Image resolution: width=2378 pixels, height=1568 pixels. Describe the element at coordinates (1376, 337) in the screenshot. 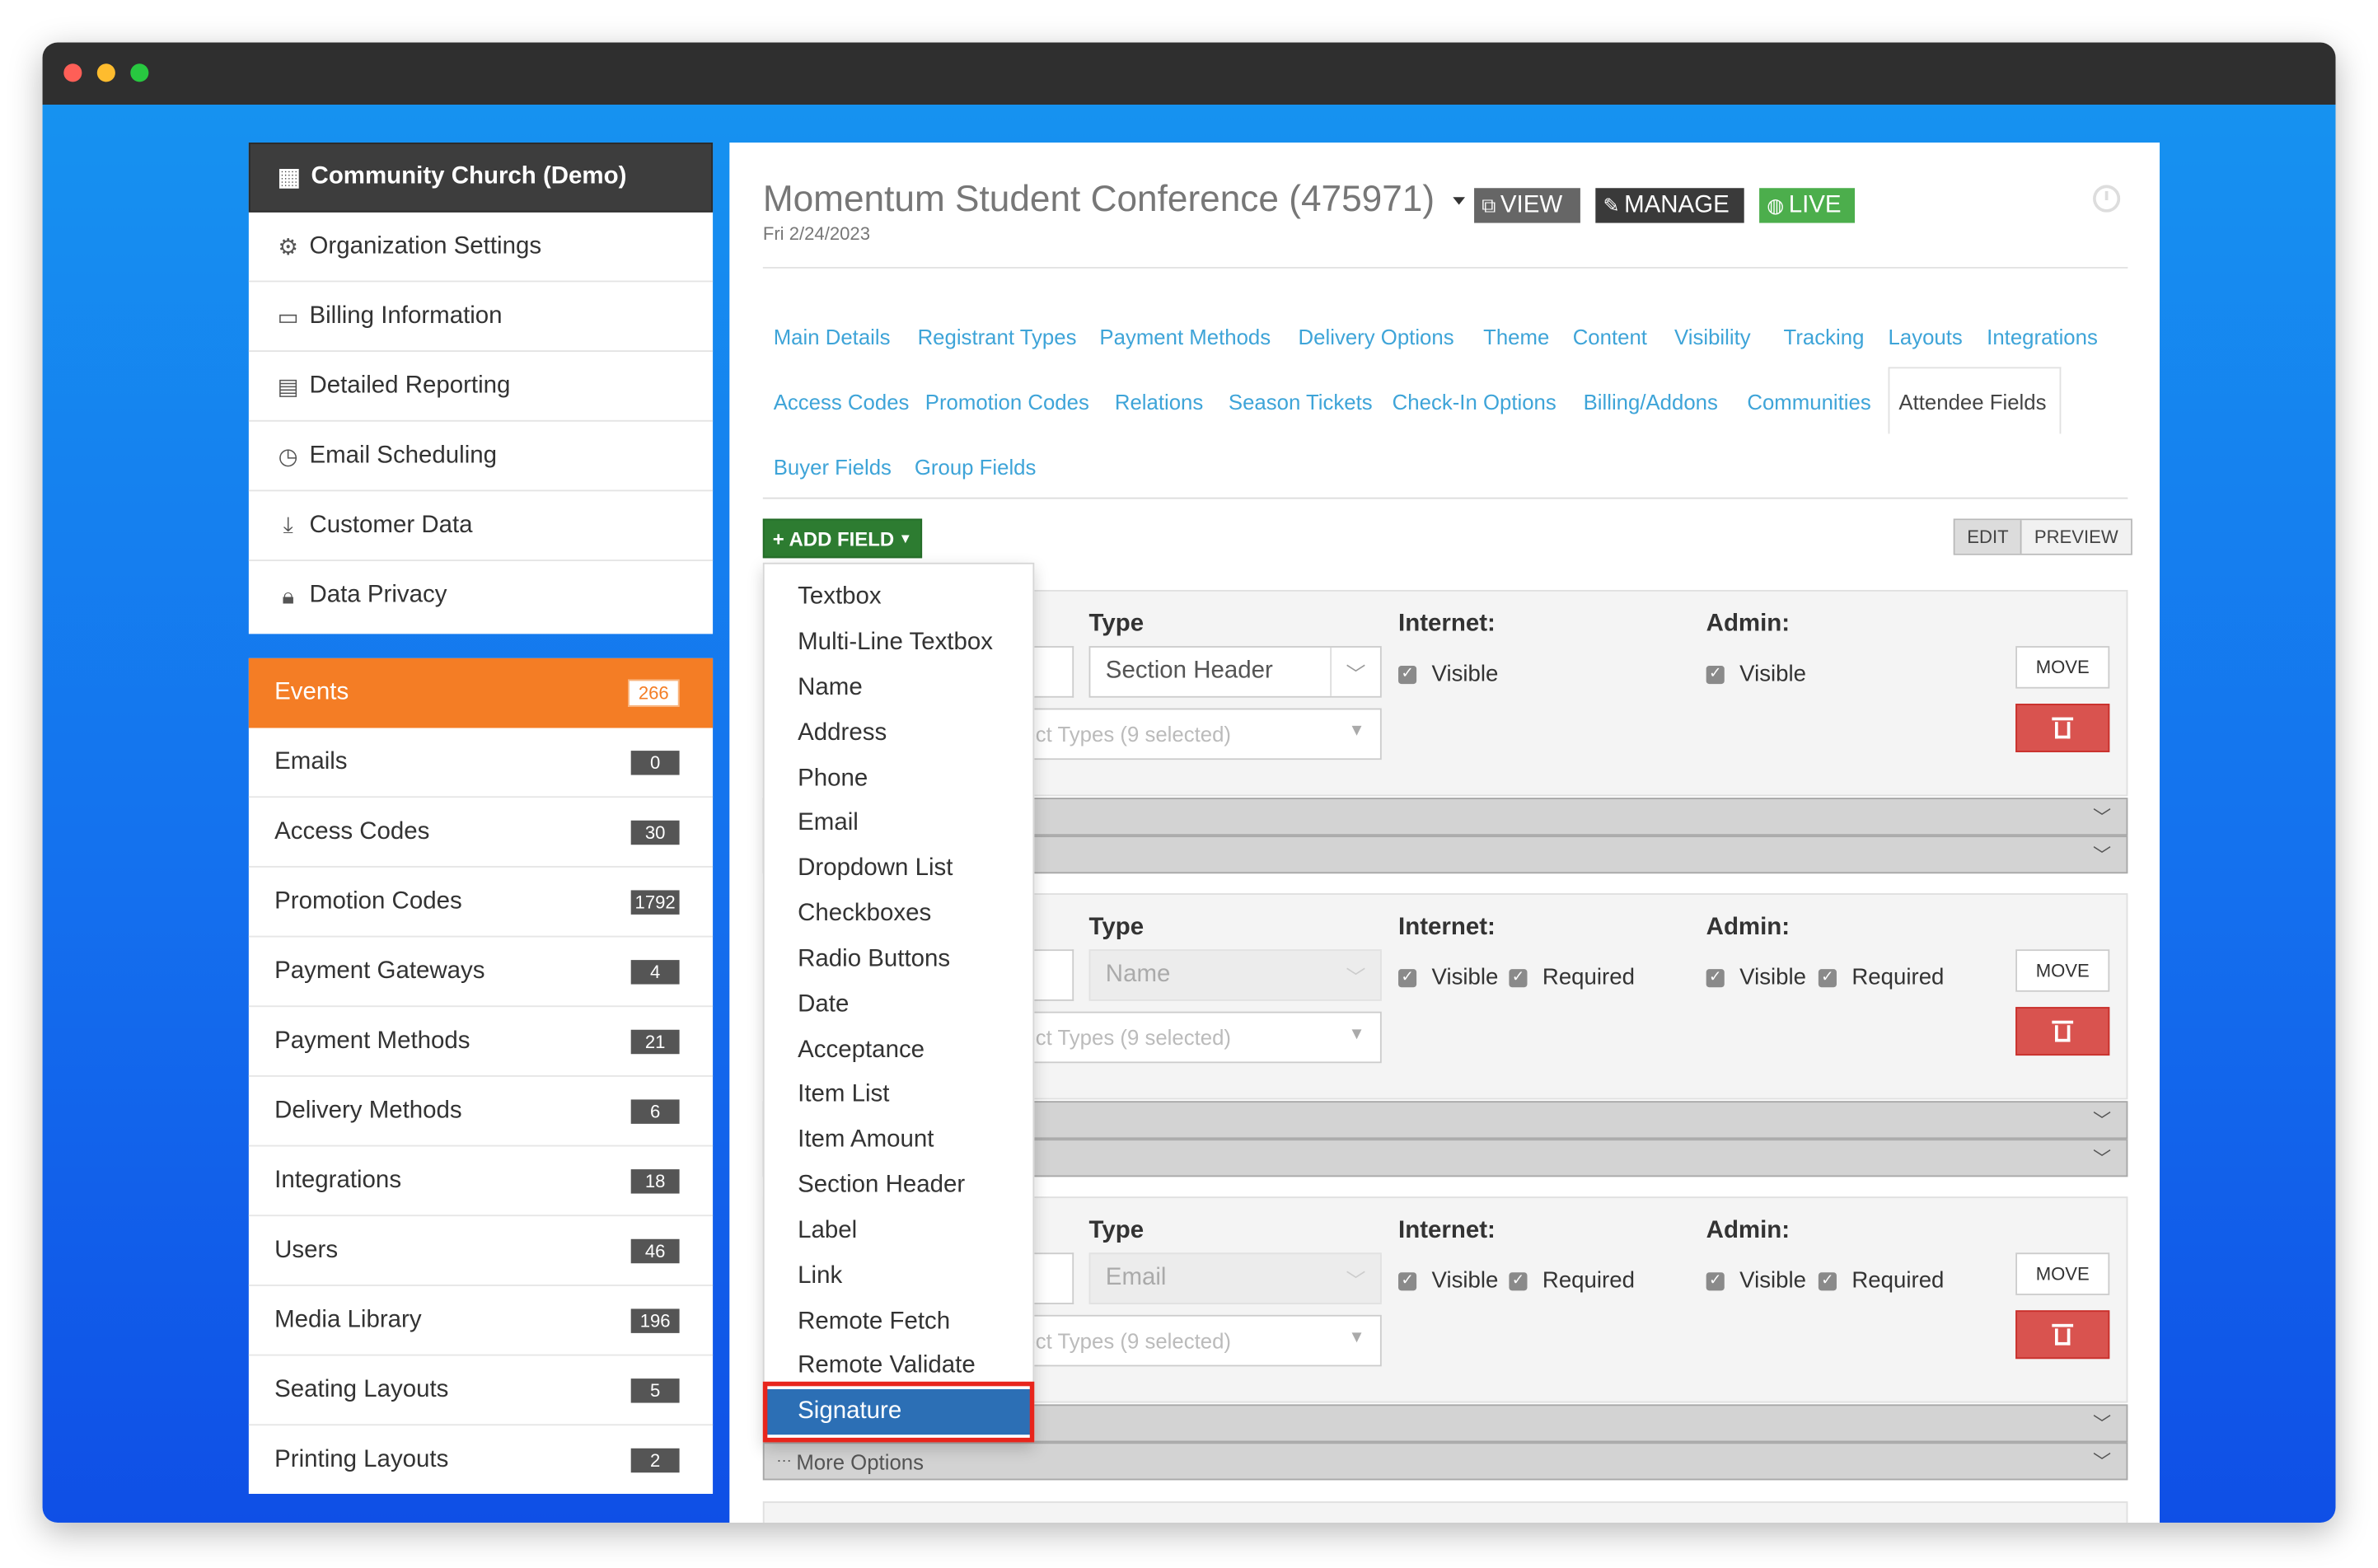

I see `tab-delivery-options: Delivery Options` at that location.